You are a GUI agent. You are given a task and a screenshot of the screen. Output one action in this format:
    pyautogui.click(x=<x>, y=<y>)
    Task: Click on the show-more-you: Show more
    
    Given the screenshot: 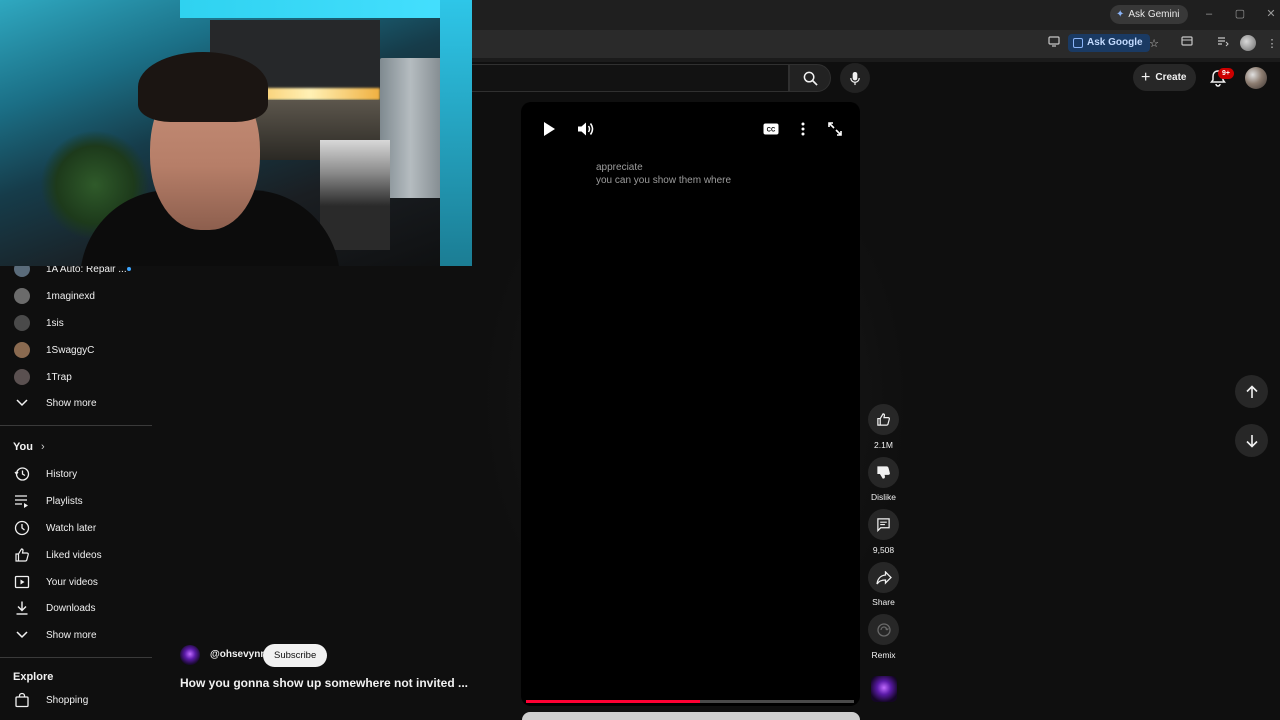 What is the action you would take?
    pyautogui.click(x=76, y=635)
    